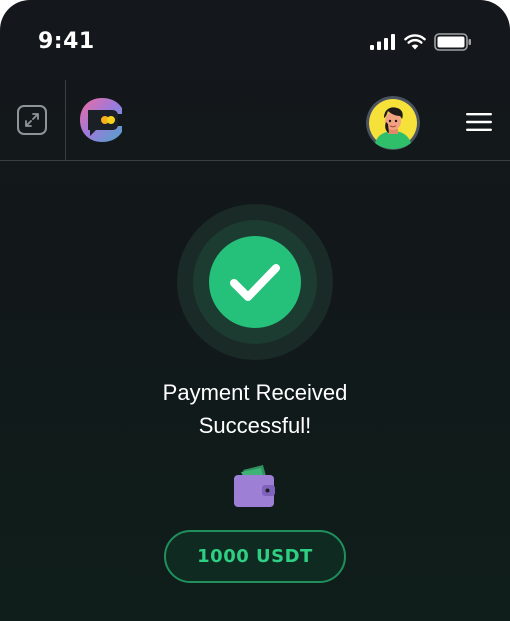 The height and width of the screenshot is (621, 510). Describe the element at coordinates (255, 425) in the screenshot. I see `payment-title-line2: Successful!` at that location.